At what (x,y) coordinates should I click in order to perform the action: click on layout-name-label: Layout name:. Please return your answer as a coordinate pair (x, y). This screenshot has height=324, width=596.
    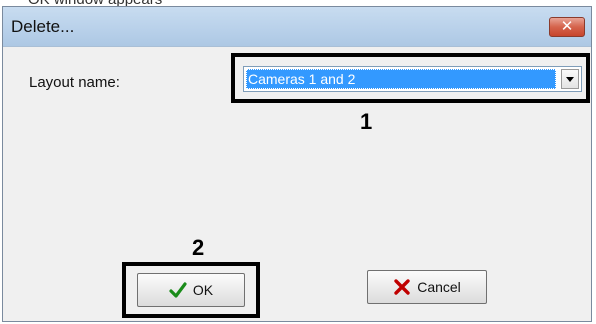
    Looking at the image, I should click on (74, 82).